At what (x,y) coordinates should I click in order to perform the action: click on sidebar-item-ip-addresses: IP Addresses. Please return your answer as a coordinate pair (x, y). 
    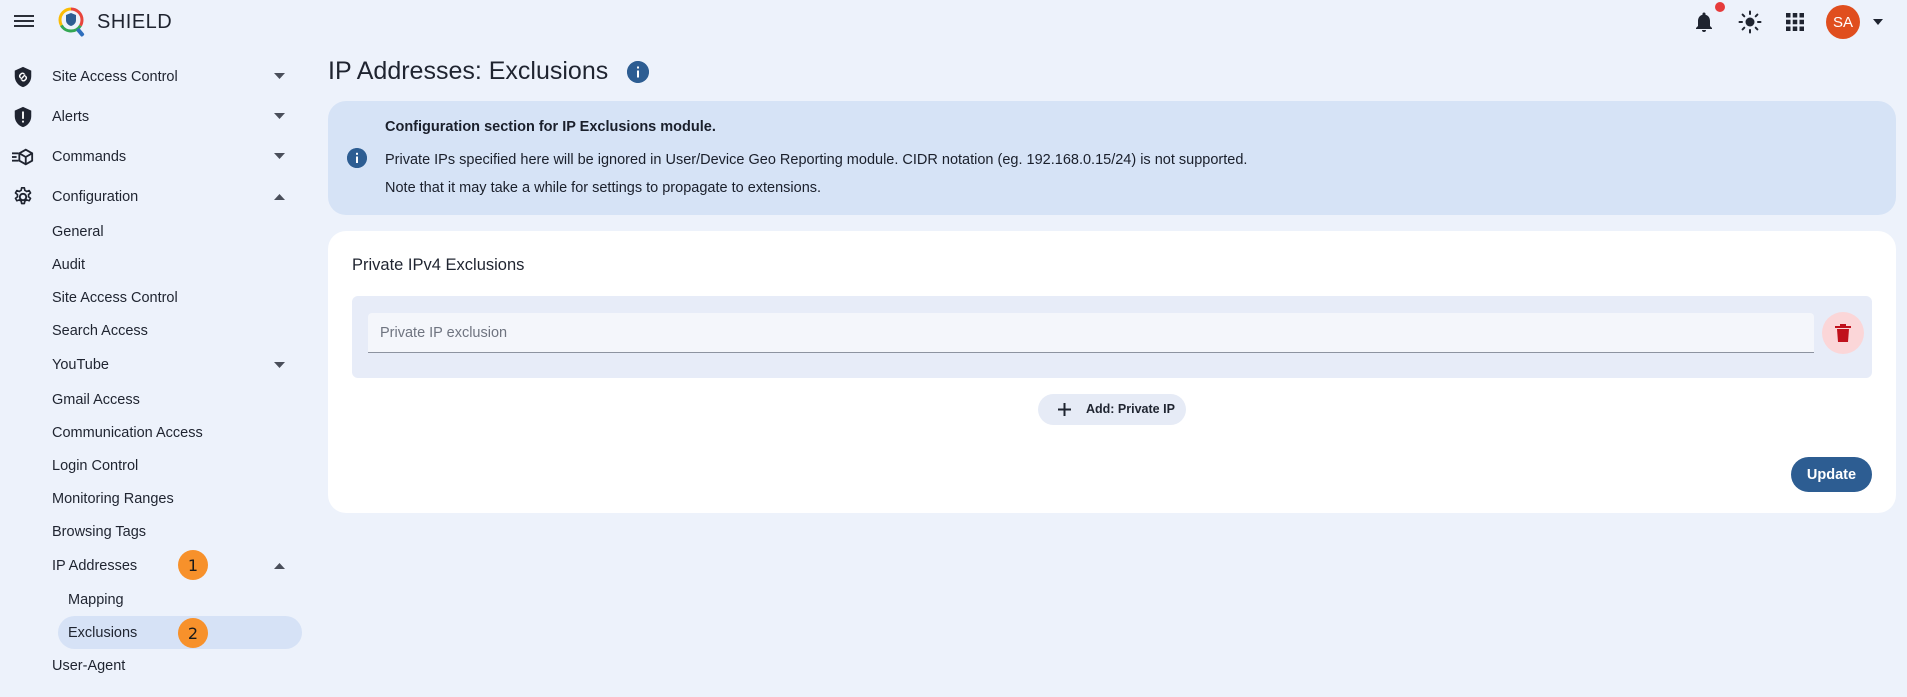
    Looking at the image, I should click on (94, 566).